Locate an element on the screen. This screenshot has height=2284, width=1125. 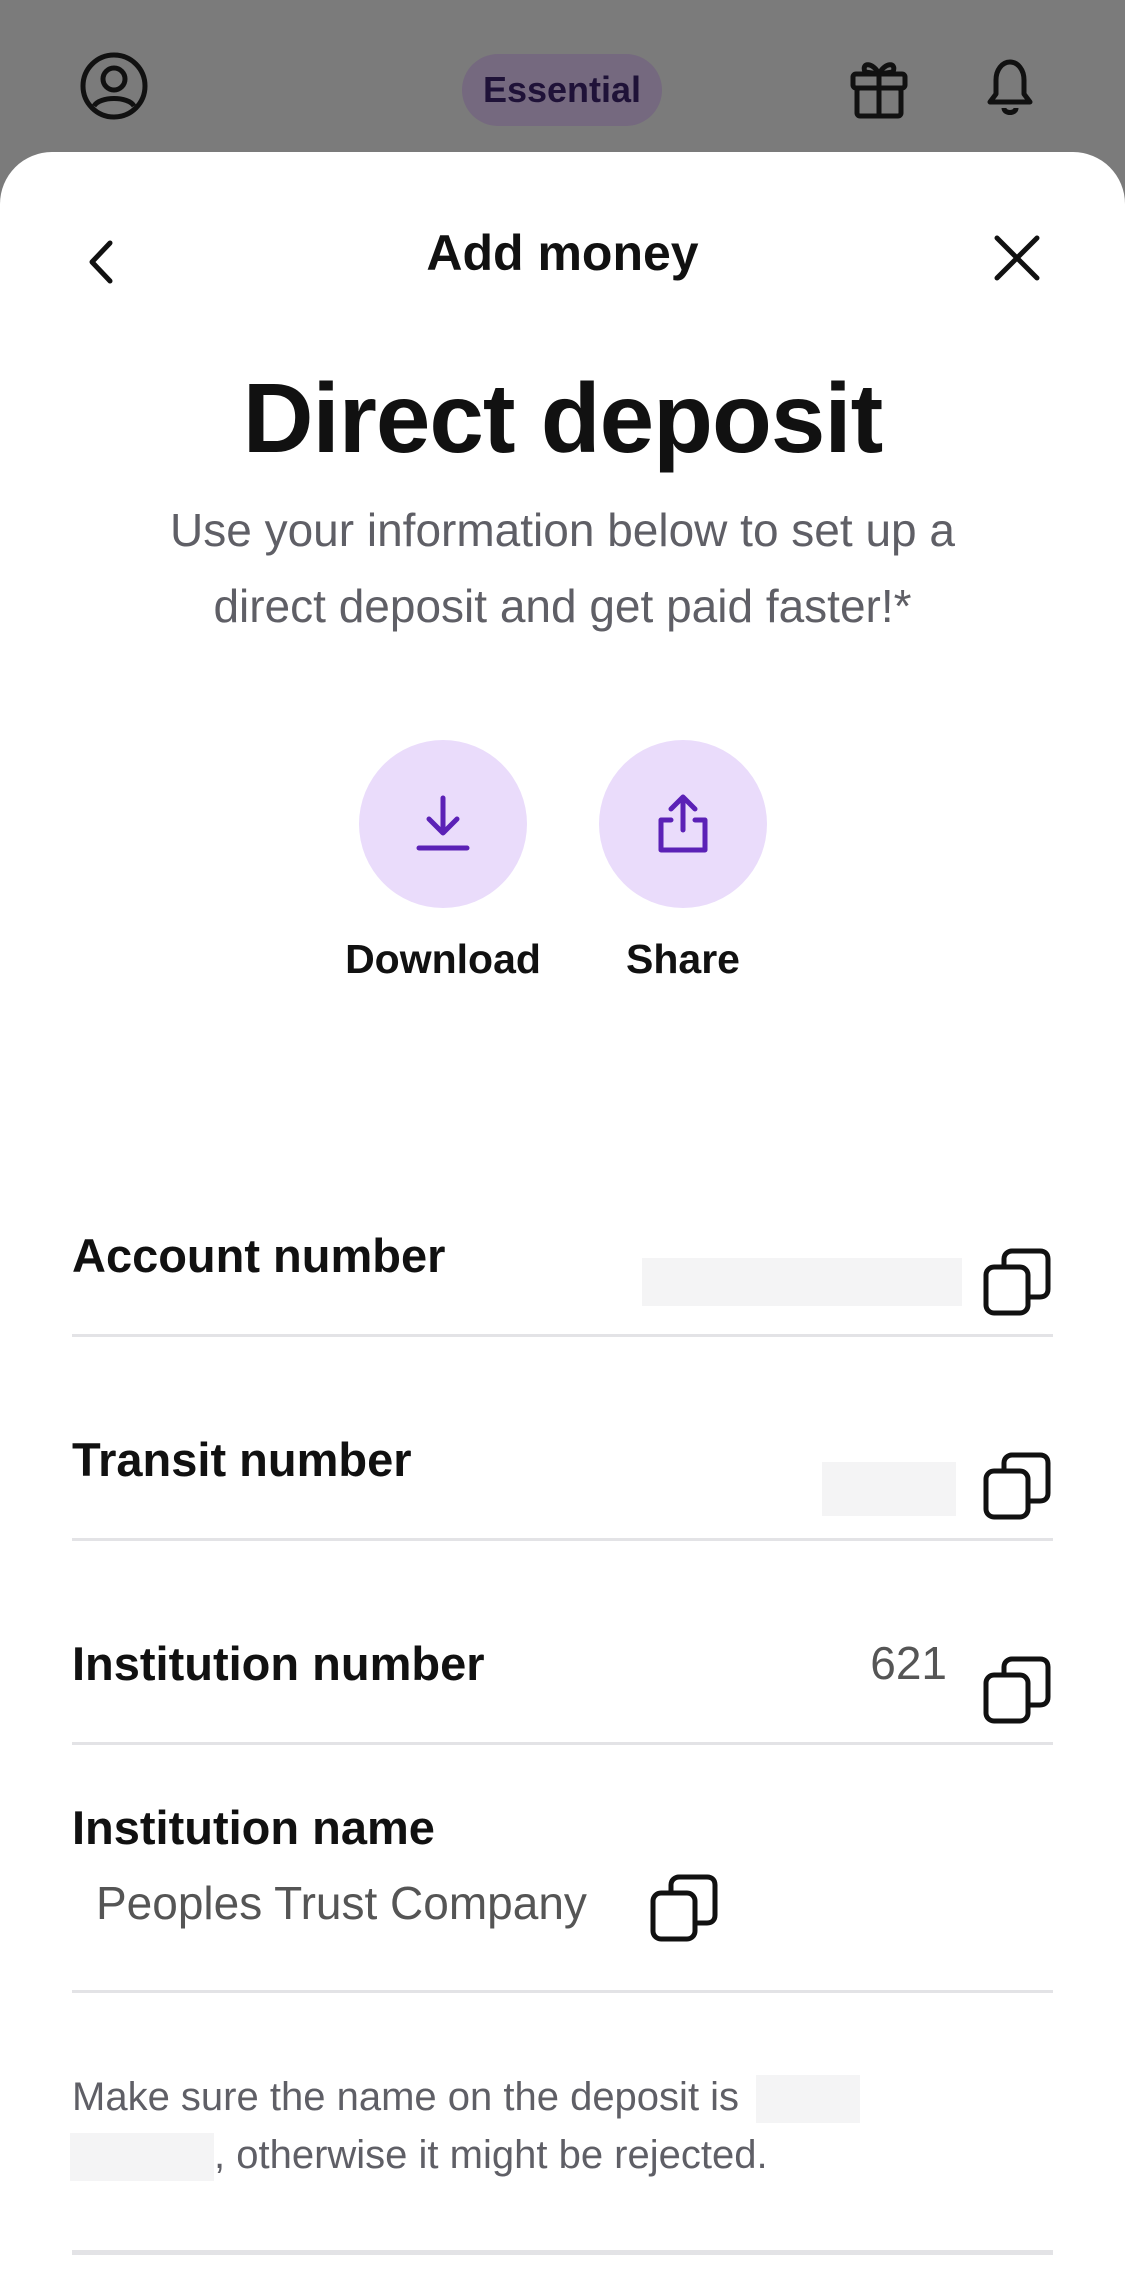
institution-number-row: Institution number 621 is located at coordinates (562, 1667).